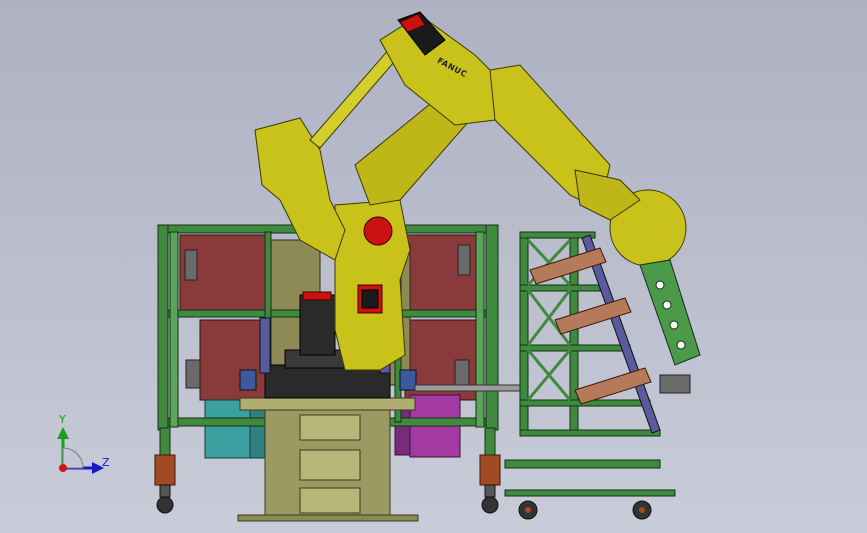 Image resolution: width=867 pixels, height=533 pixels. What do you see at coordinates (62, 419) in the screenshot?
I see `y-axis-label: Y` at bounding box center [62, 419].